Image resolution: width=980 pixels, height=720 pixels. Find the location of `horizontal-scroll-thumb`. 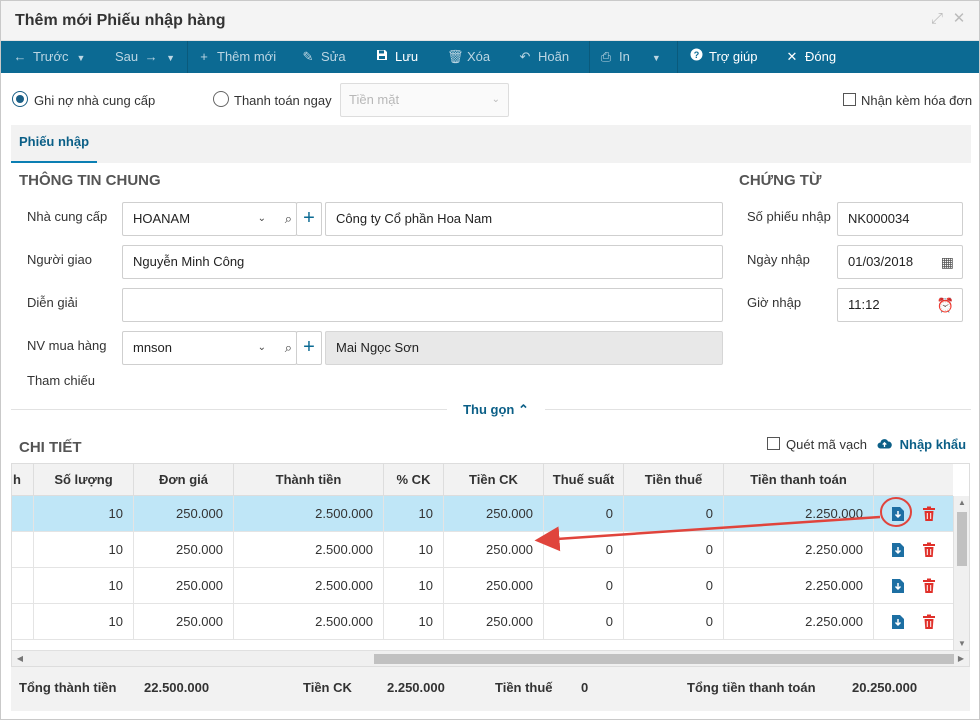

horizontal-scroll-thumb is located at coordinates (664, 659).